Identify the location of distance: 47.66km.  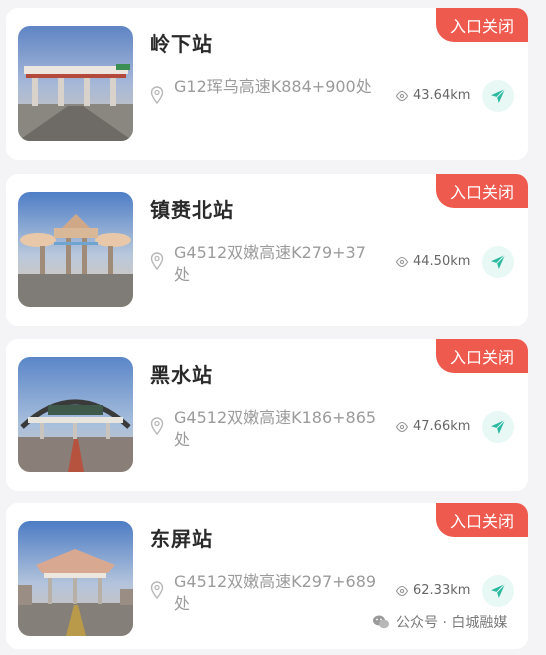
(432, 426).